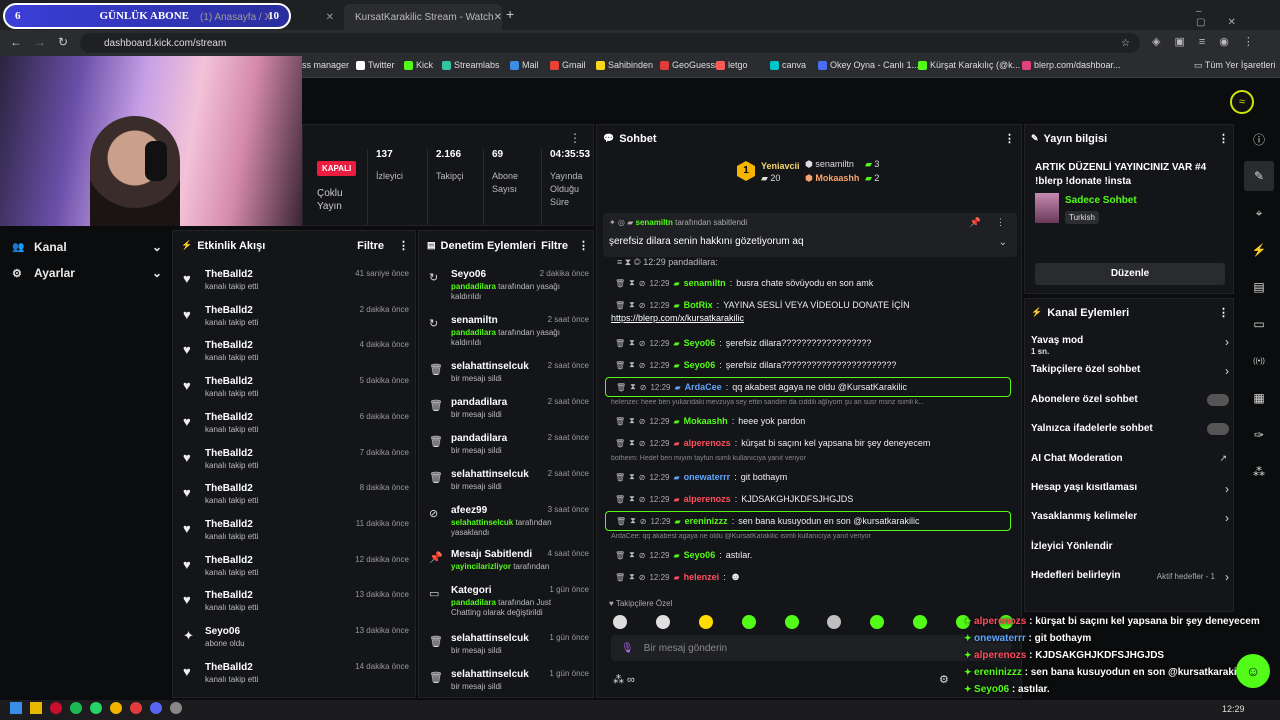 The height and width of the screenshot is (720, 1280). Describe the element at coordinates (375, 65) in the screenshot. I see `bookmark-item: Twitter` at that location.